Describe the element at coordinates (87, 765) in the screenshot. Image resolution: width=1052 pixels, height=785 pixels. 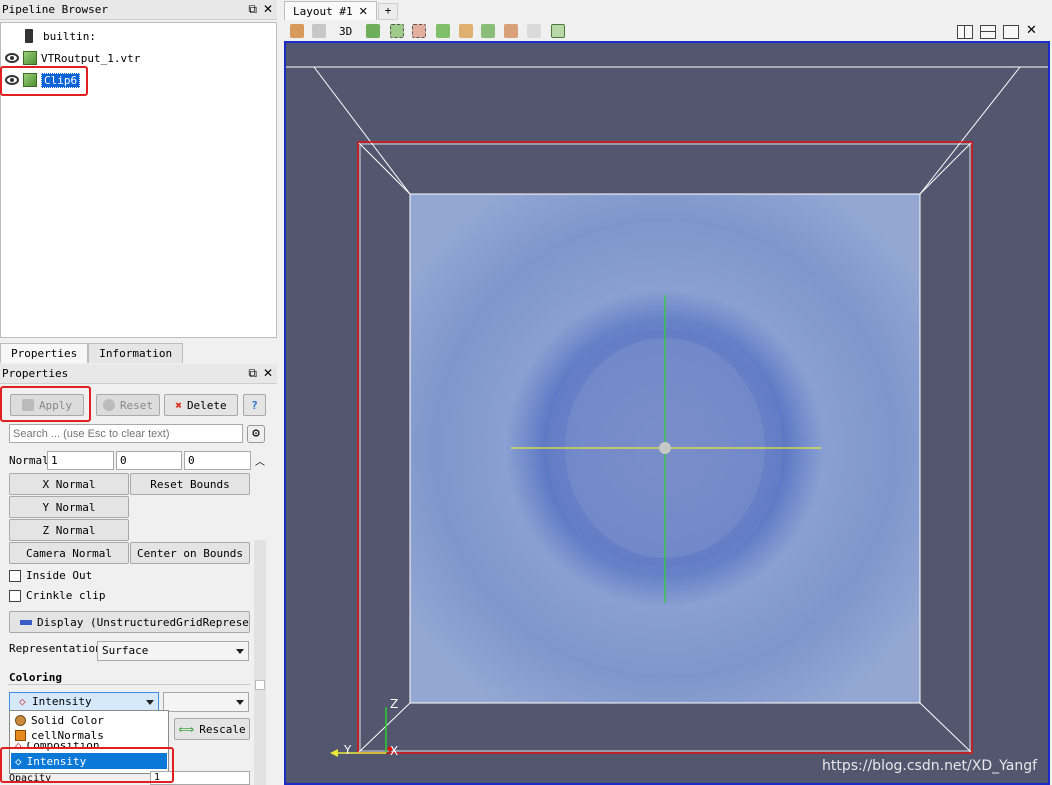
I see `highlight-intensity` at that location.